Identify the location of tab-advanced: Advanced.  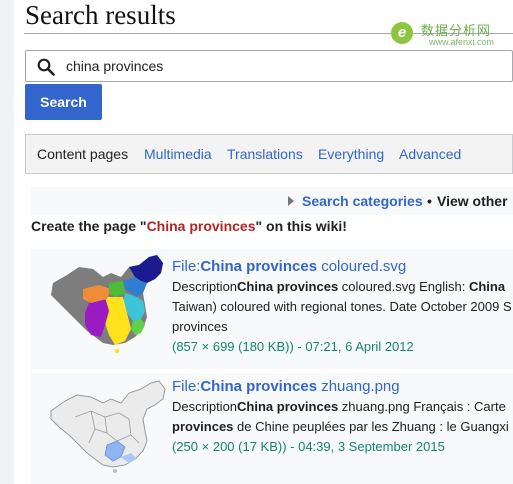
(430, 154).